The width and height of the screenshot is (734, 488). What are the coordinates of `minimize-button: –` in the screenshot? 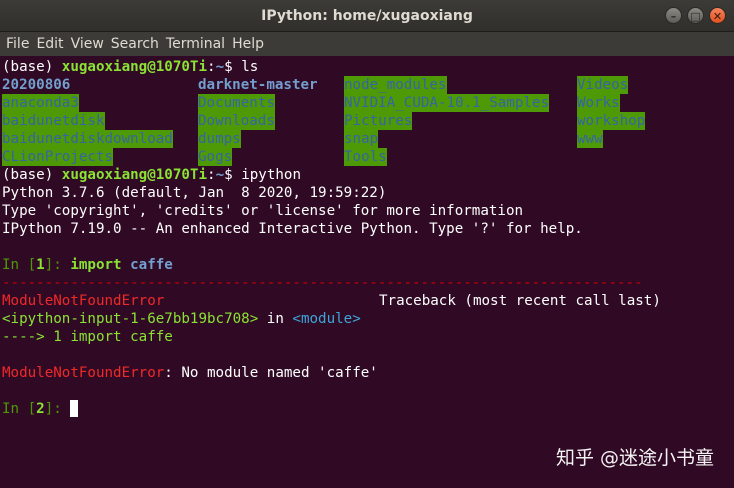 It's located at (673, 15).